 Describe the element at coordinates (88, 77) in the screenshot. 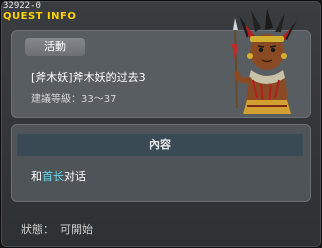

I see `quest-name: [斧木妖]斧木妖的过去3` at that location.